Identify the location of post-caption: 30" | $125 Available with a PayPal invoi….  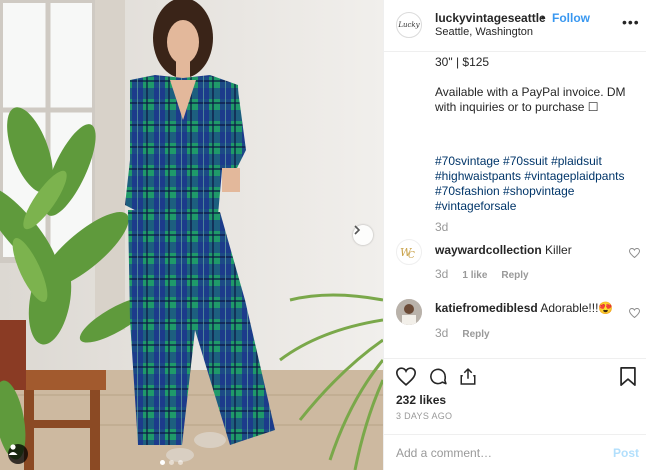
(533, 85).